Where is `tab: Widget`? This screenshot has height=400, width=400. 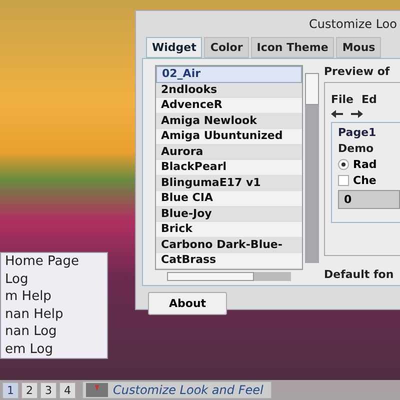
tab: Widget is located at coordinates (174, 47).